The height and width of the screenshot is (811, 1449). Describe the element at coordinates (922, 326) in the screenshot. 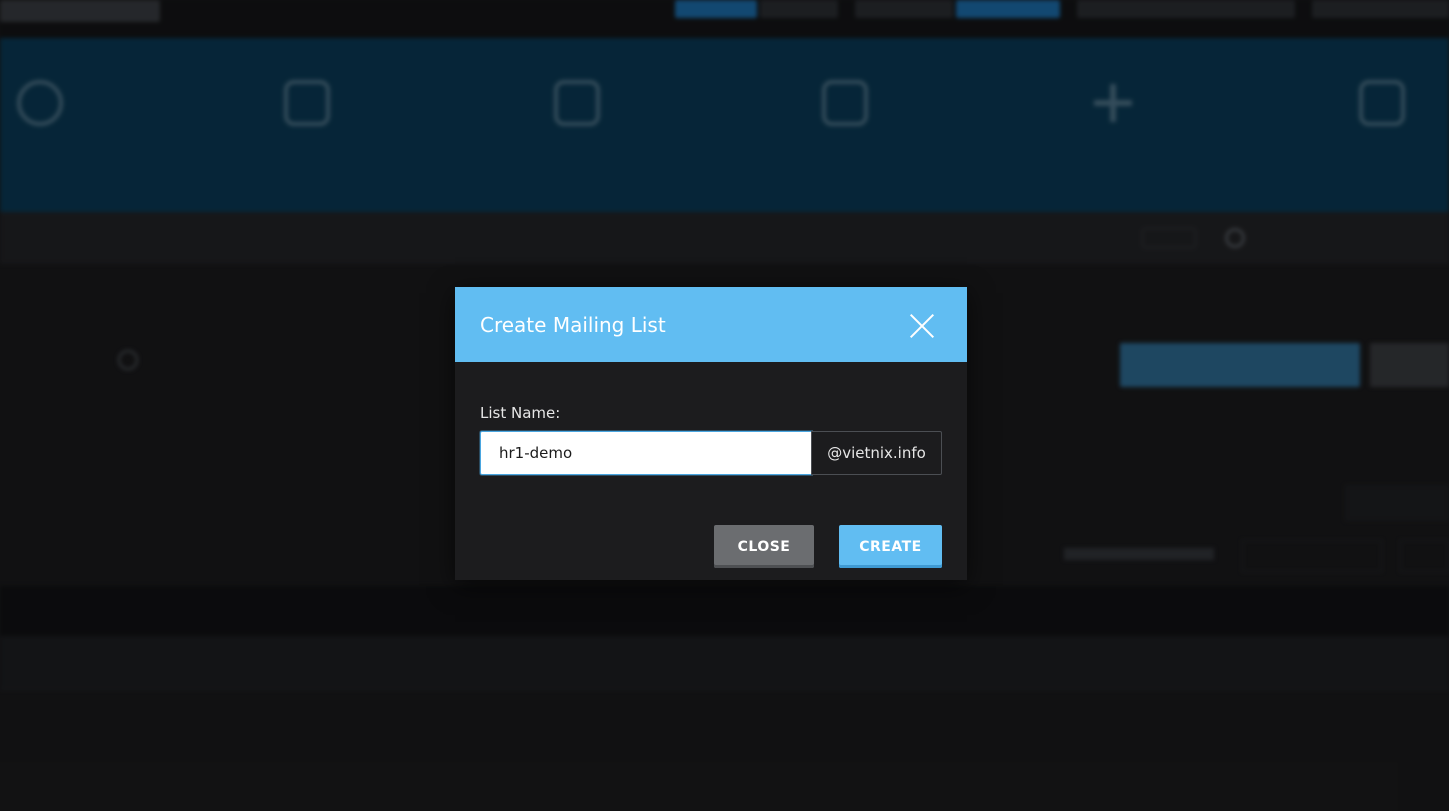

I see `close-icon` at that location.